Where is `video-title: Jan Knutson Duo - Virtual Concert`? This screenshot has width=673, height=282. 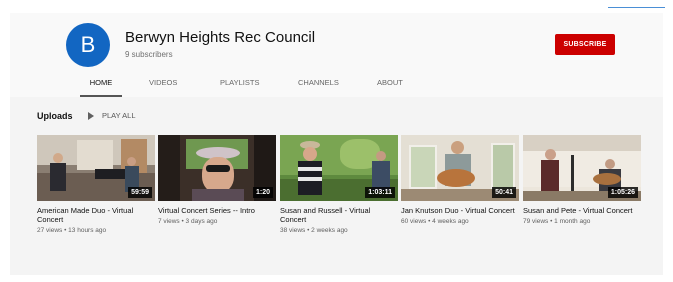 video-title: Jan Knutson Duo - Virtual Concert is located at coordinates (460, 210).